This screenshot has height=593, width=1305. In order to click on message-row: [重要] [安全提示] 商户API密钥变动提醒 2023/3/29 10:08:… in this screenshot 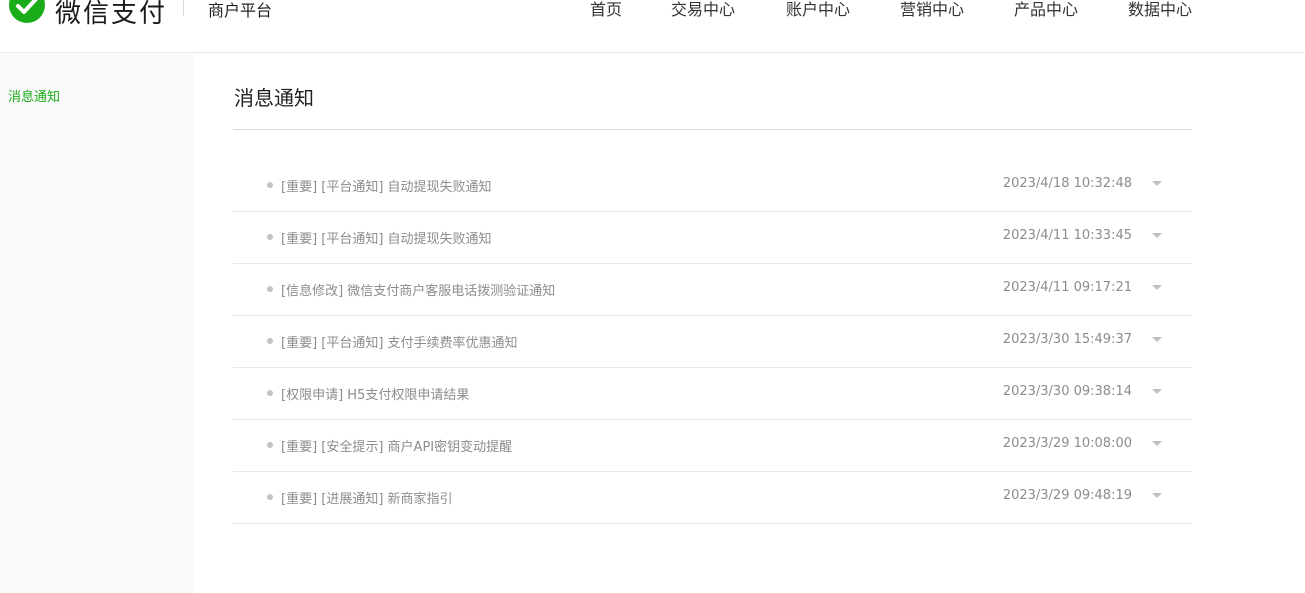, I will do `click(712, 446)`.